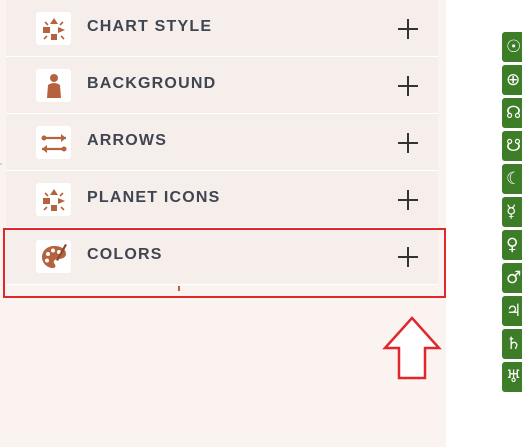 The height and width of the screenshot is (447, 522). I want to click on accordion-item-chart-style: CHART STYLE, so click(222, 28).